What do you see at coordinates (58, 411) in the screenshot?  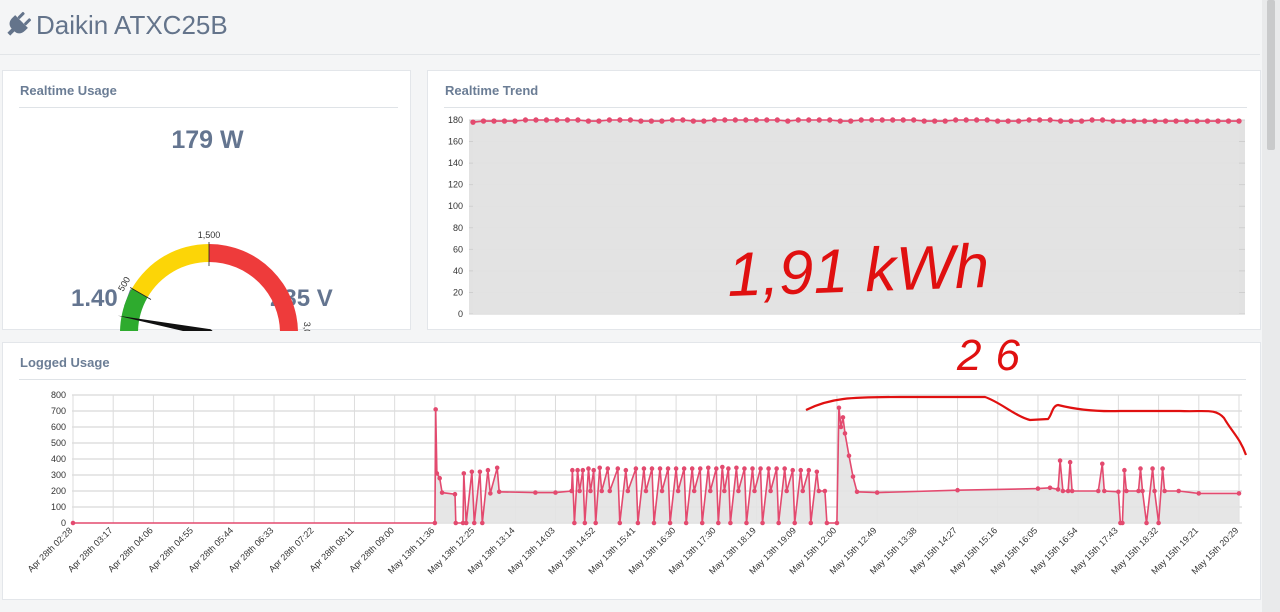 I see `y-tick-label: 700` at bounding box center [58, 411].